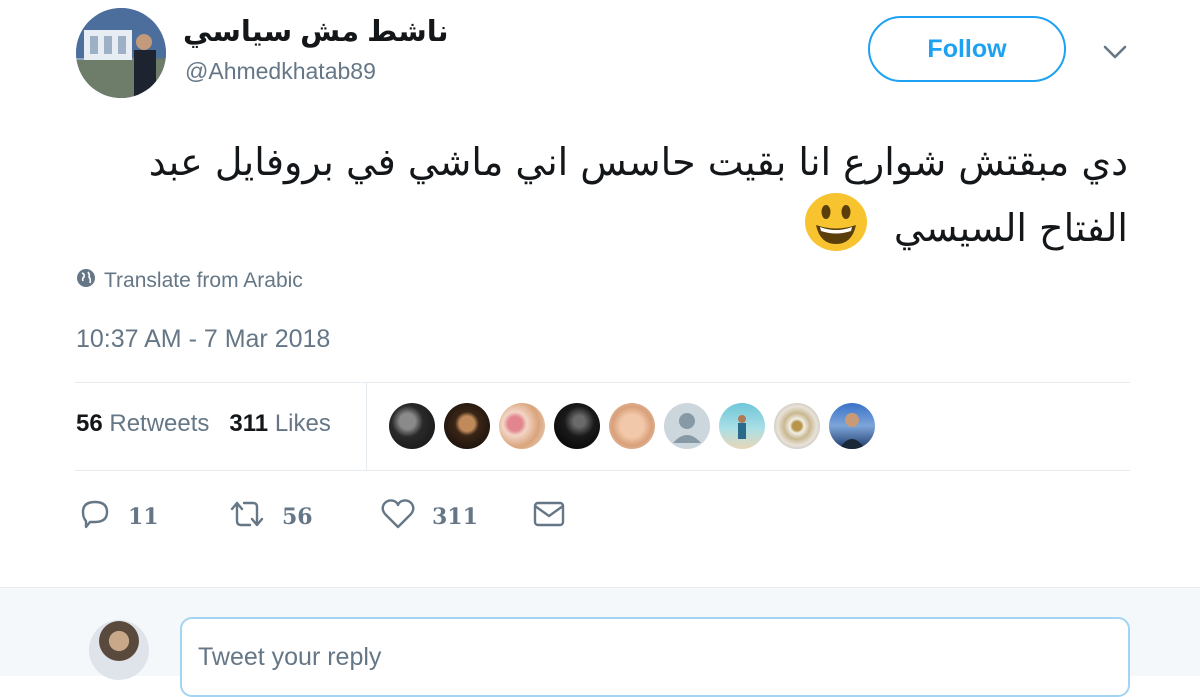 The image size is (1200, 697). I want to click on author-avatar, so click(121, 53).